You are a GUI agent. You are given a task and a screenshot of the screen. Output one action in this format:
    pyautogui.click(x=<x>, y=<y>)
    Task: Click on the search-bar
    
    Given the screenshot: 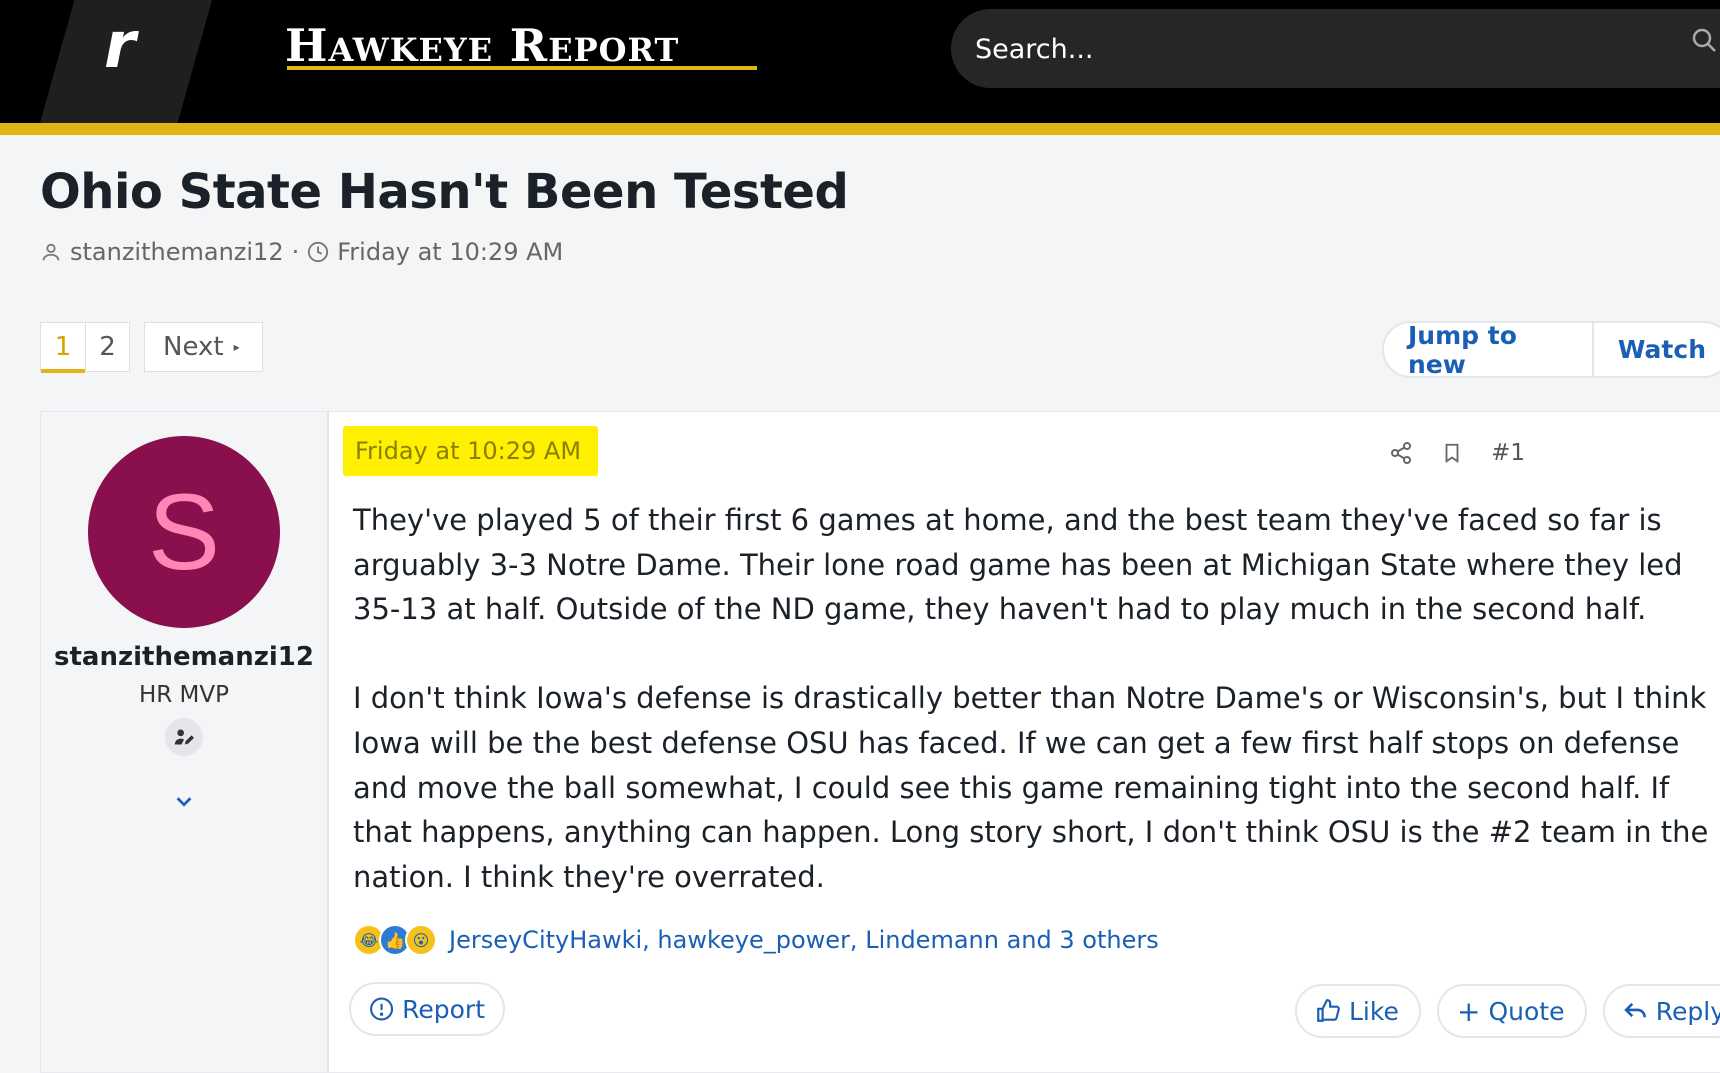 What is the action you would take?
    pyautogui.click(x=1335, y=49)
    